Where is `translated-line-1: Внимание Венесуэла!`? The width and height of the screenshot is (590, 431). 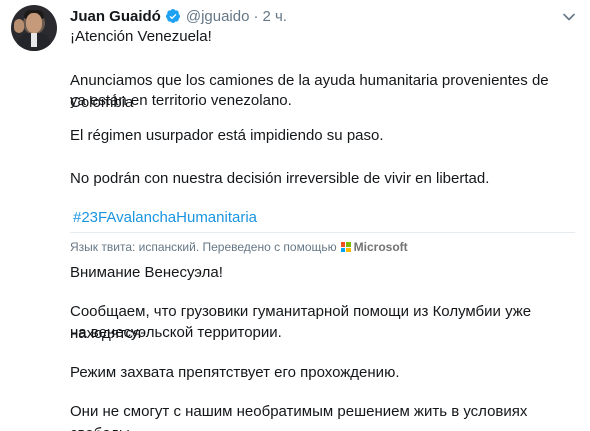
translated-line-1: Внимание Венесуэла! is located at coordinates (146, 272).